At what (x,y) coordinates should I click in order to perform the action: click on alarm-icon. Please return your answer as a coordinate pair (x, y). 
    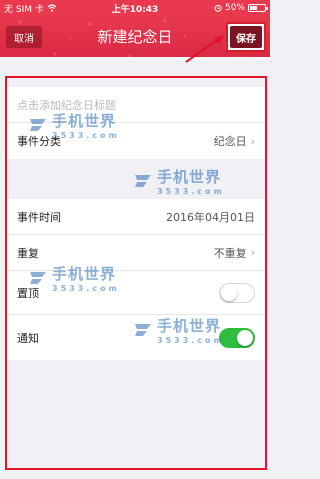
    Looking at the image, I should click on (218, 8).